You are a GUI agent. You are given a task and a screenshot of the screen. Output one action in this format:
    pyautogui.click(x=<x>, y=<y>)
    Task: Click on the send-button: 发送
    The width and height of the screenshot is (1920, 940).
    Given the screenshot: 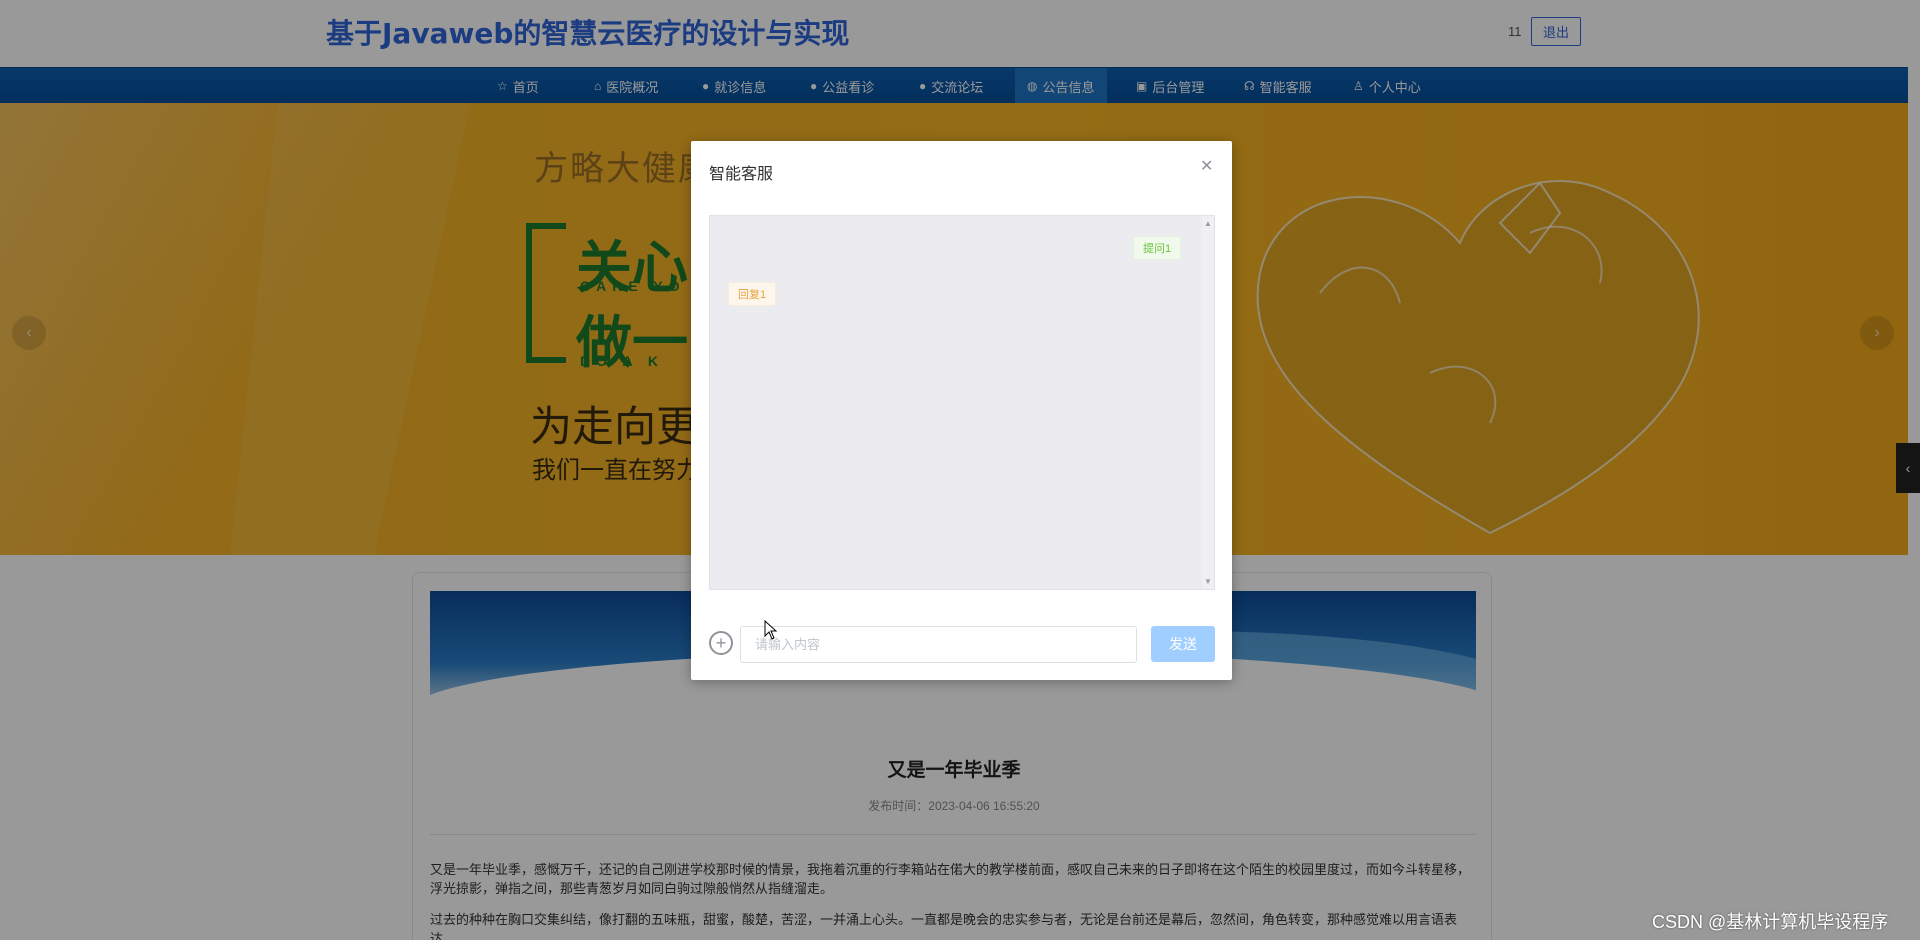 What is the action you would take?
    pyautogui.click(x=1183, y=644)
    